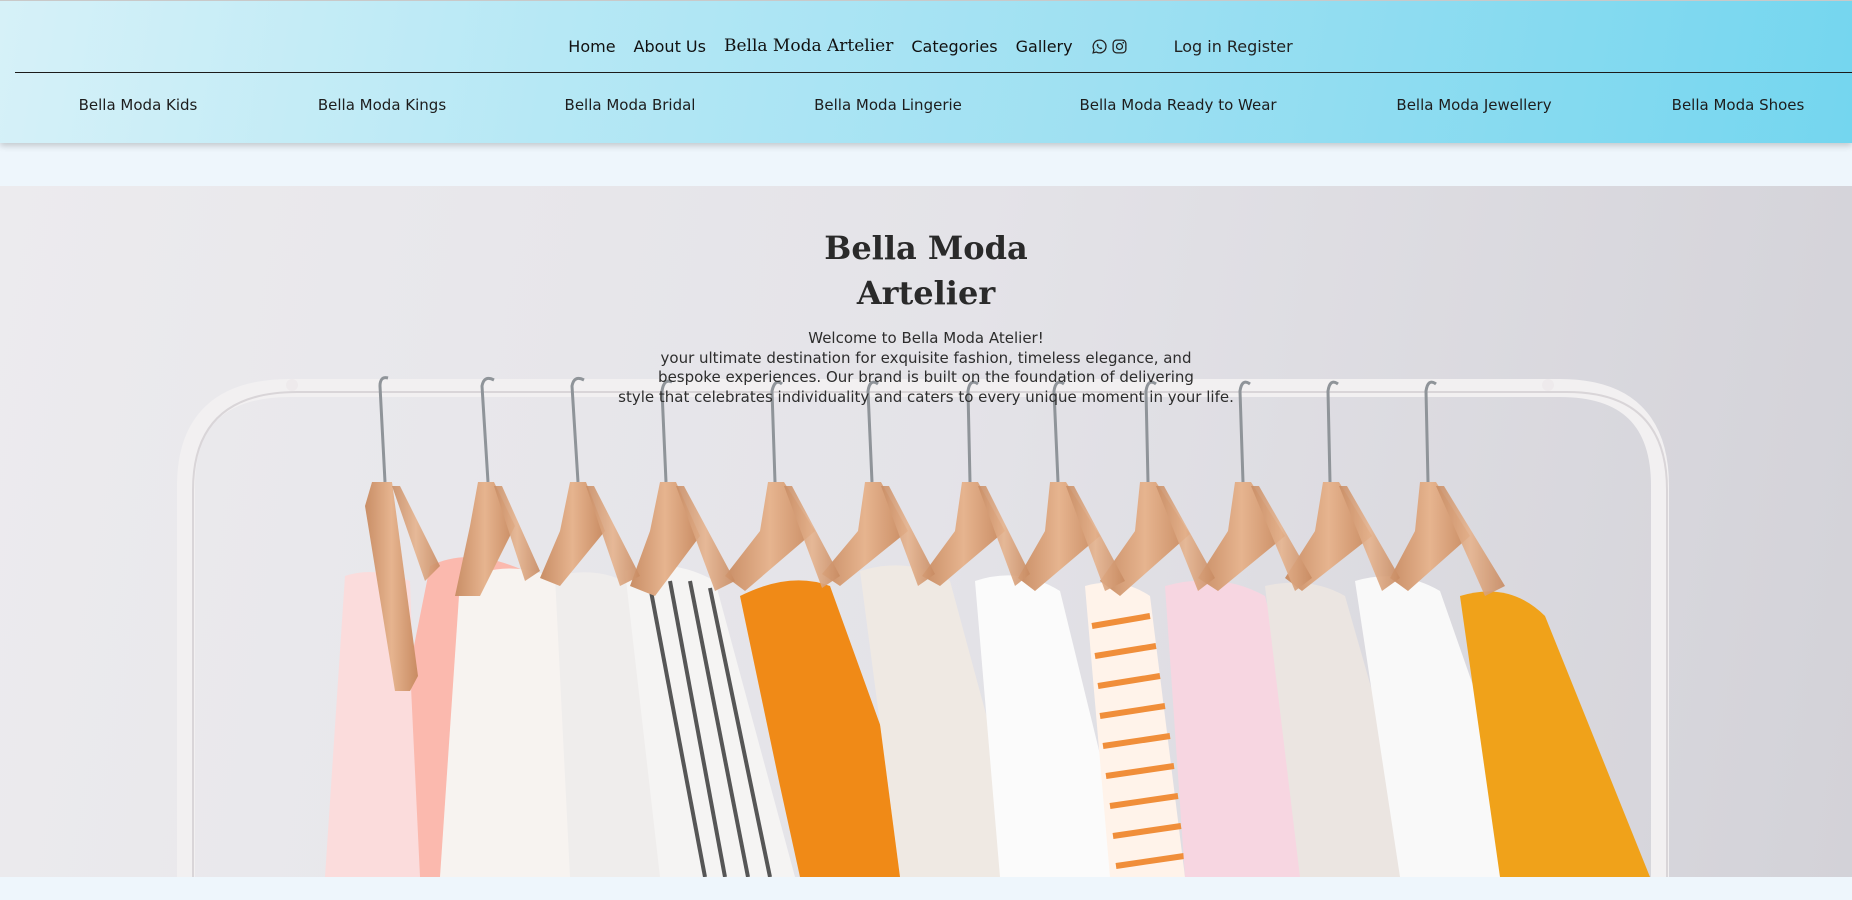 This screenshot has height=900, width=1852. What do you see at coordinates (591, 46) in the screenshot?
I see `nav-home-link: Home` at bounding box center [591, 46].